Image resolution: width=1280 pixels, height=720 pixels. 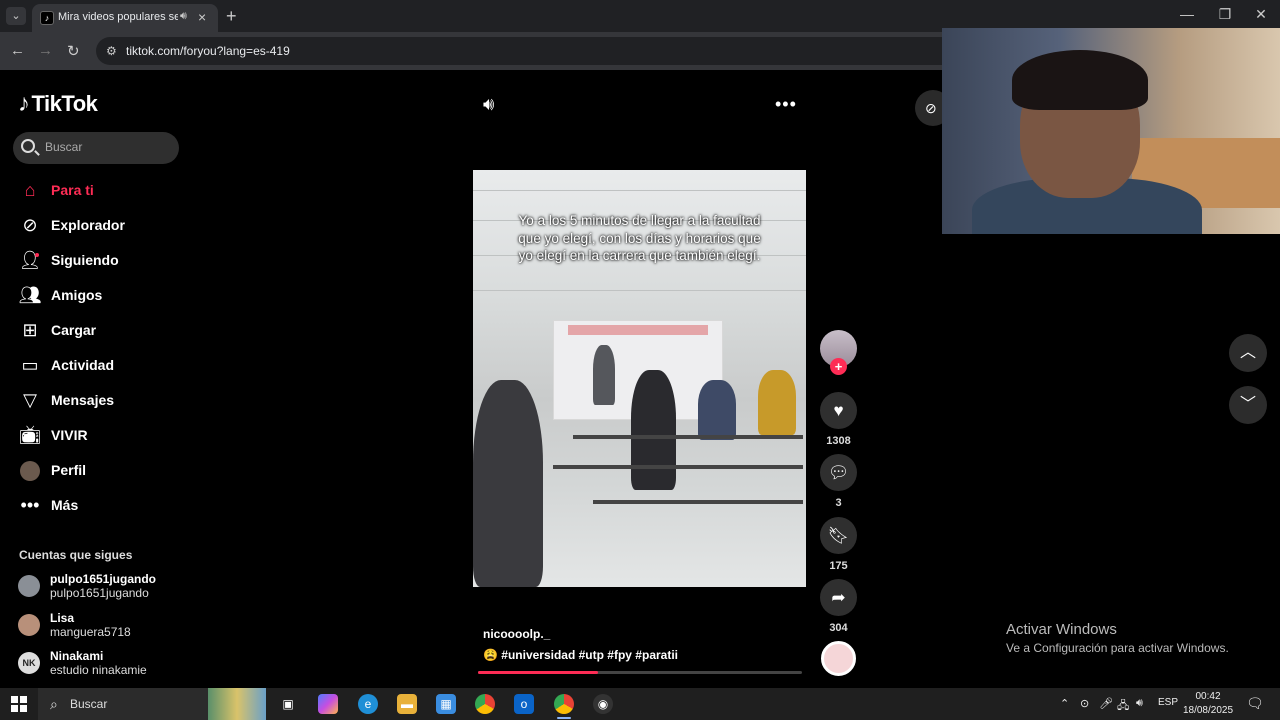 I want to click on maximize-button: ❐, so click(x=1225, y=14).